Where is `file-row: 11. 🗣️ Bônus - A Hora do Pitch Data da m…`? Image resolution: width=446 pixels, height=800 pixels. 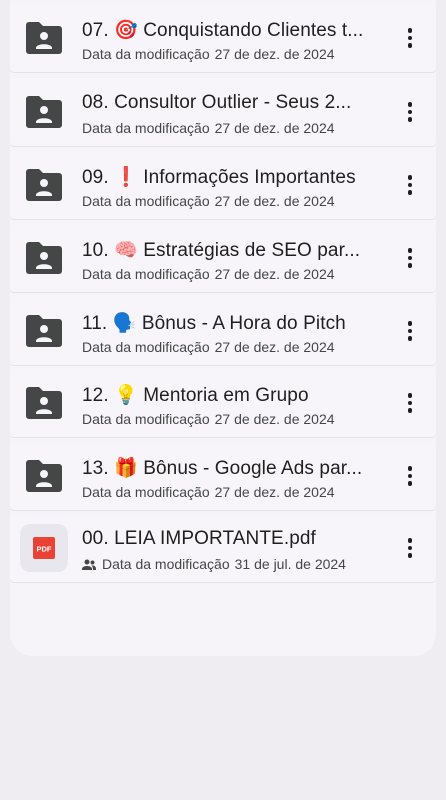
file-row: 11. 🗣️ Bônus - A Hora do Pitch Data da m… is located at coordinates (223, 331).